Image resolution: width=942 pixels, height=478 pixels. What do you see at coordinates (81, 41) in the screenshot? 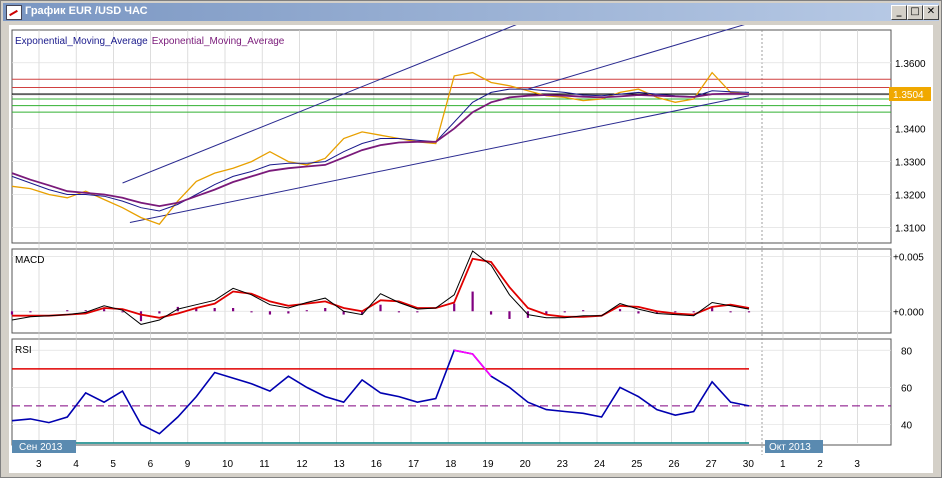
I see `legend-ema-1: Exponential_Moving_Average` at bounding box center [81, 41].